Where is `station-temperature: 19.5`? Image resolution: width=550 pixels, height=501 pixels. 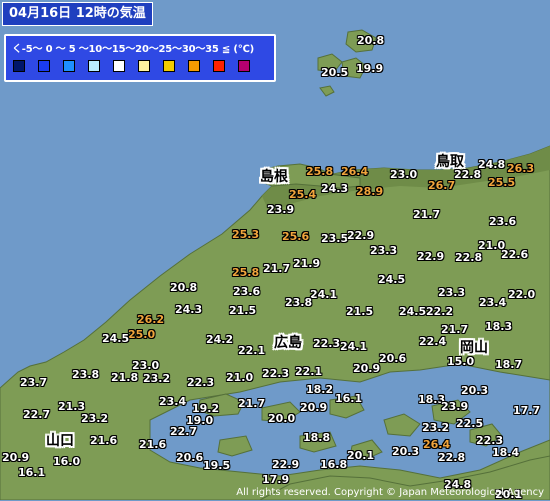 station-temperature: 19.5 is located at coordinates (217, 465).